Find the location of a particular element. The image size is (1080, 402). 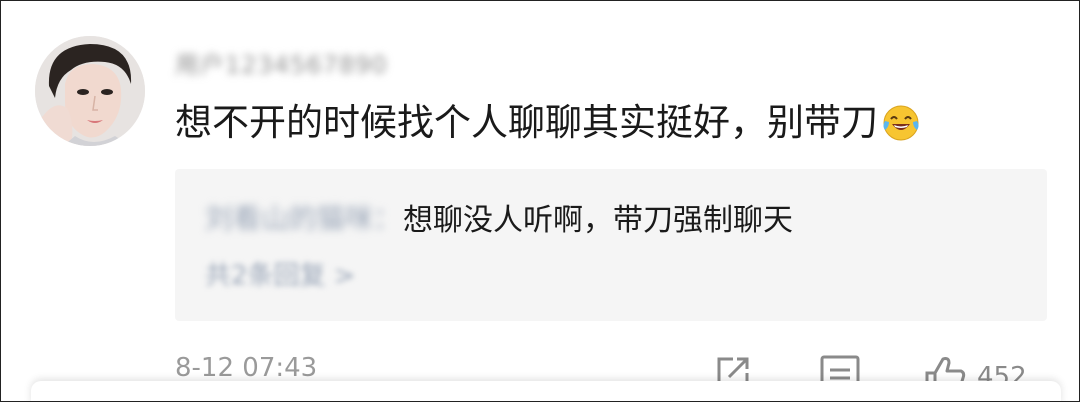

more-replies-link: 共2条回复 > is located at coordinates (280, 273).